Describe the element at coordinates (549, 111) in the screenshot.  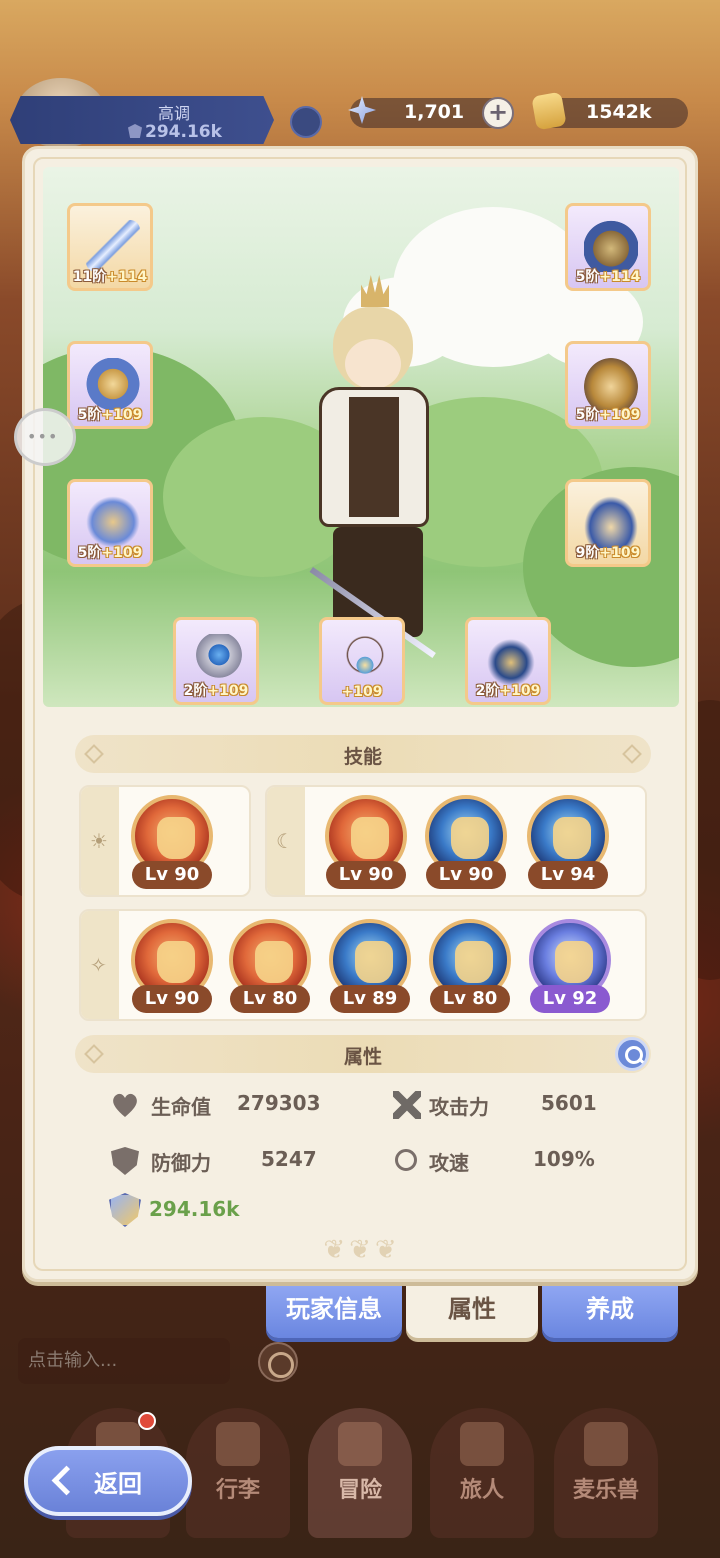
I see `gold-icon` at that location.